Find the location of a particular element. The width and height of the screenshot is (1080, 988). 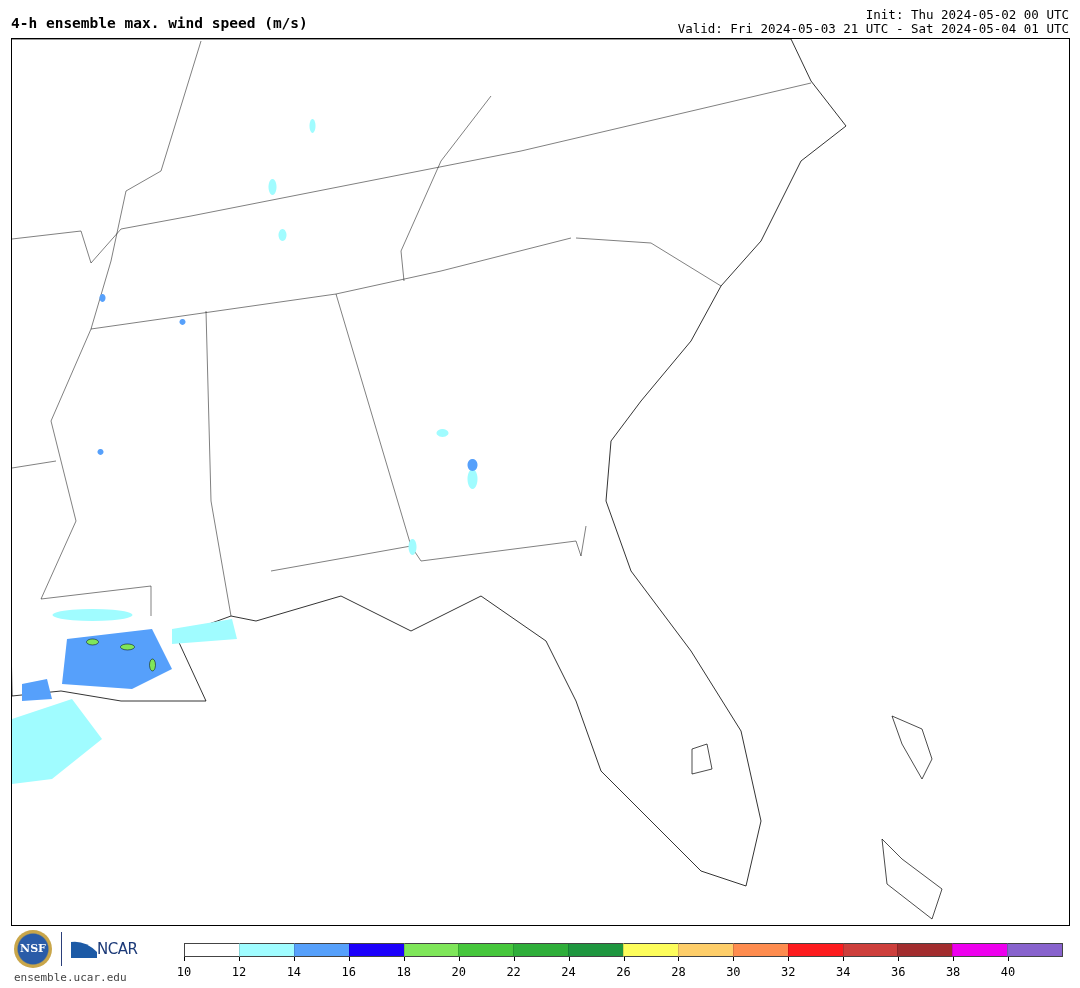

tick-label: 36 is located at coordinates (898, 972).